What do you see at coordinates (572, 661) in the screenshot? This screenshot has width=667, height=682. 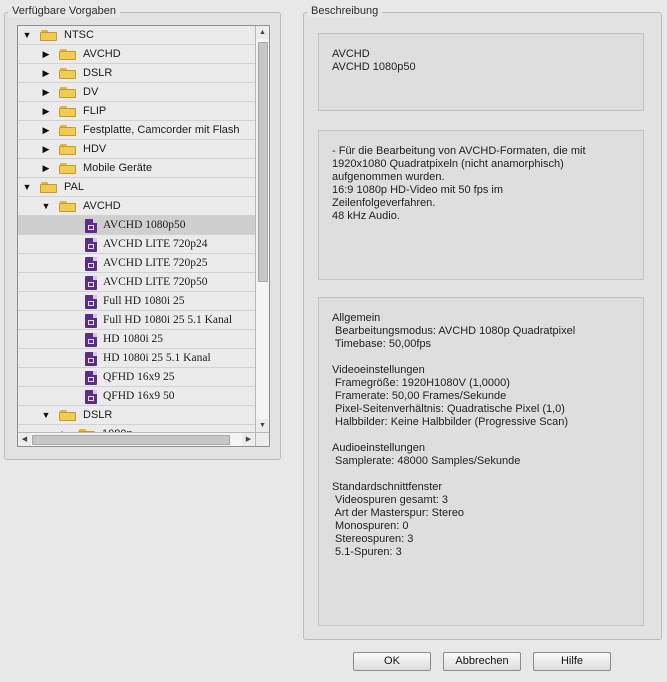 I see `help-button: Hilfe` at bounding box center [572, 661].